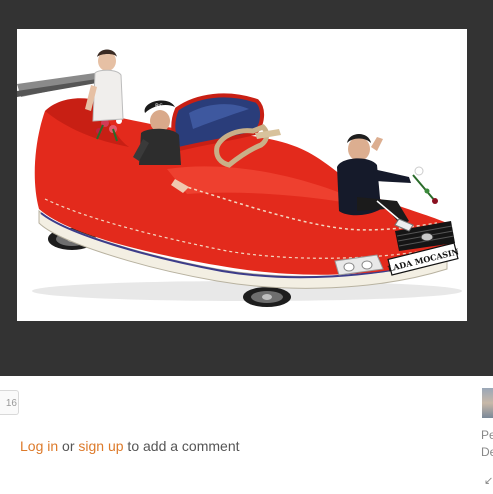 The width and height of the screenshot is (493, 494). What do you see at coordinates (159, 106) in the screenshot?
I see `cap-text: RS` at bounding box center [159, 106].